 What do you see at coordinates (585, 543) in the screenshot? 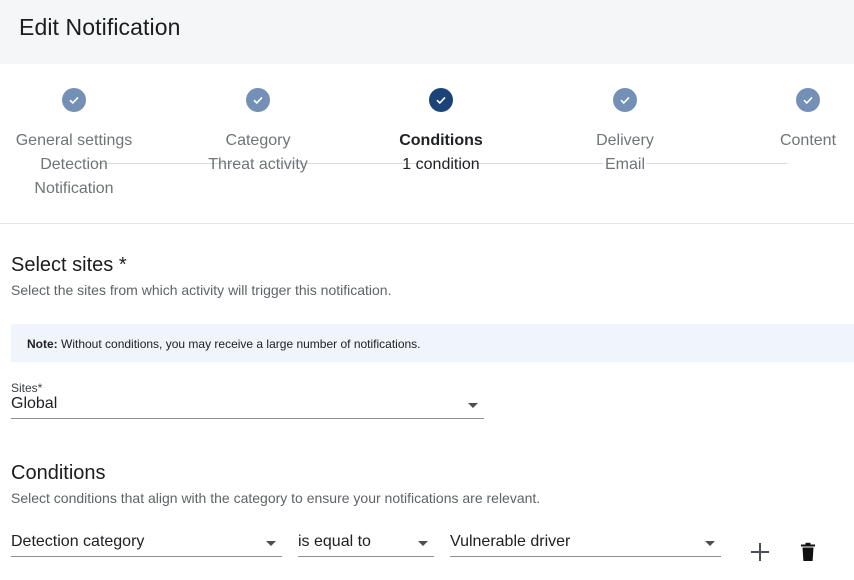
I see `condition-value-select: Vulnerable driver` at bounding box center [585, 543].